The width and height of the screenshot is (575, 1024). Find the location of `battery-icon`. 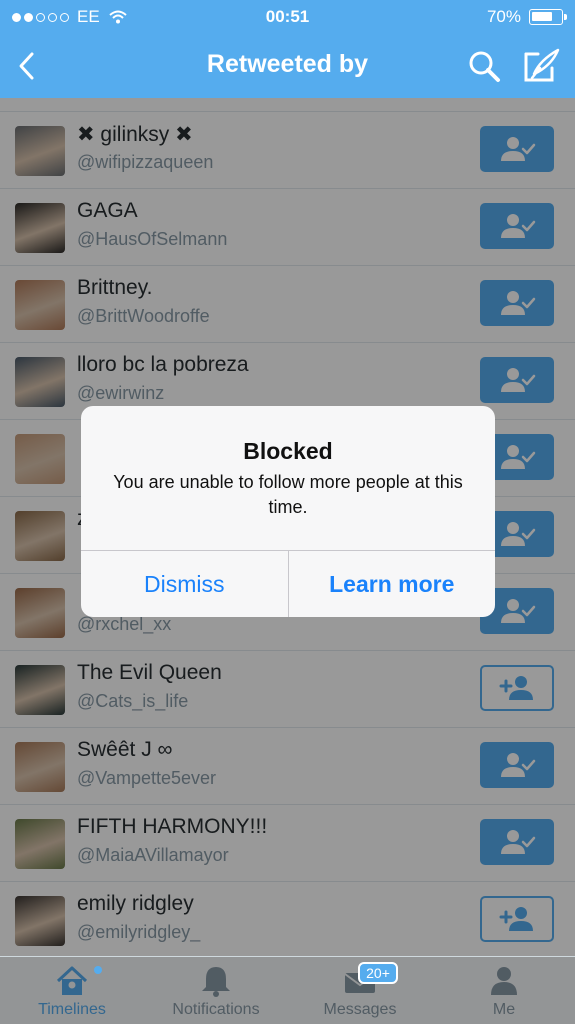

battery-icon is located at coordinates (548, 17).